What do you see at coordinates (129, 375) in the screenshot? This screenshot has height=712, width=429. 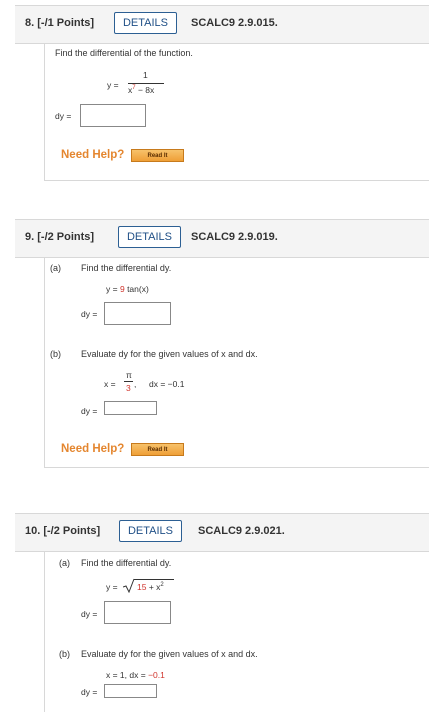 I see `x-fraction-numerator: π` at bounding box center [129, 375].